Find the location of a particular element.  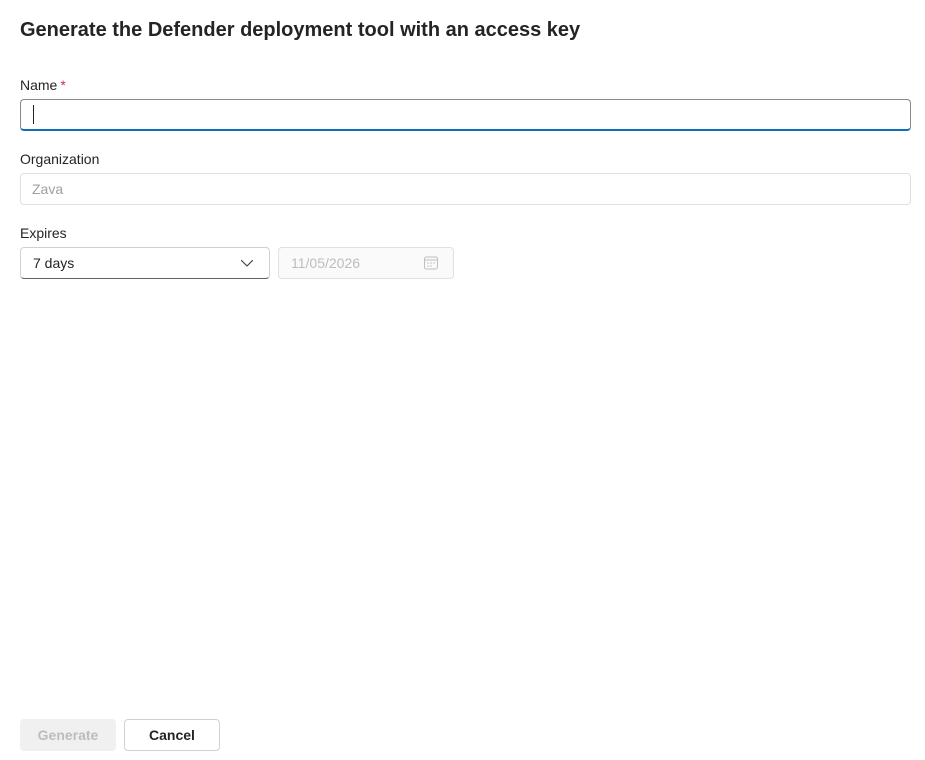

required-marker: * is located at coordinates (63, 85).